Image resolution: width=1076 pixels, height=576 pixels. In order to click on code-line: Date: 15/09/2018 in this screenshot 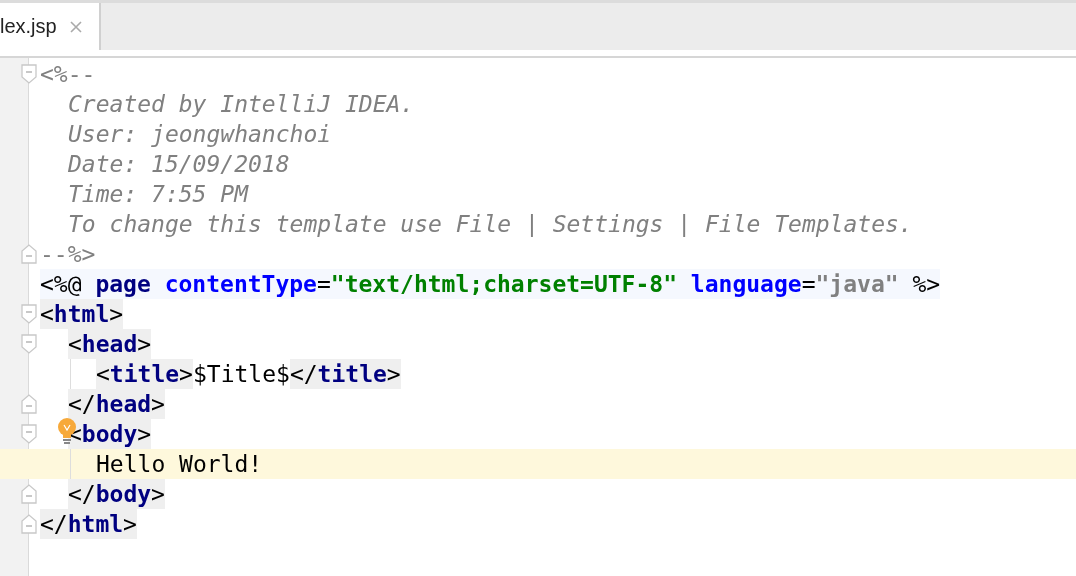, I will do `click(179, 164)`.